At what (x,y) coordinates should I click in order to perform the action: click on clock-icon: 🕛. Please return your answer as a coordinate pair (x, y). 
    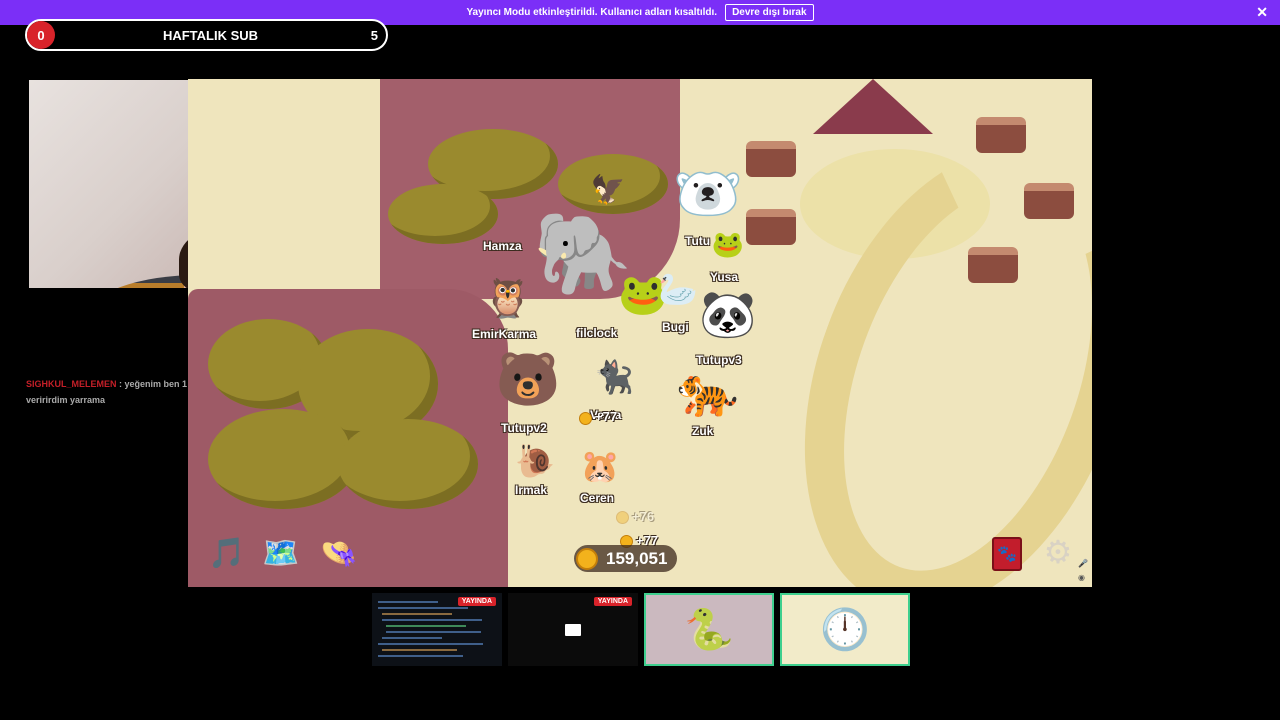
    Looking at the image, I should click on (845, 630).